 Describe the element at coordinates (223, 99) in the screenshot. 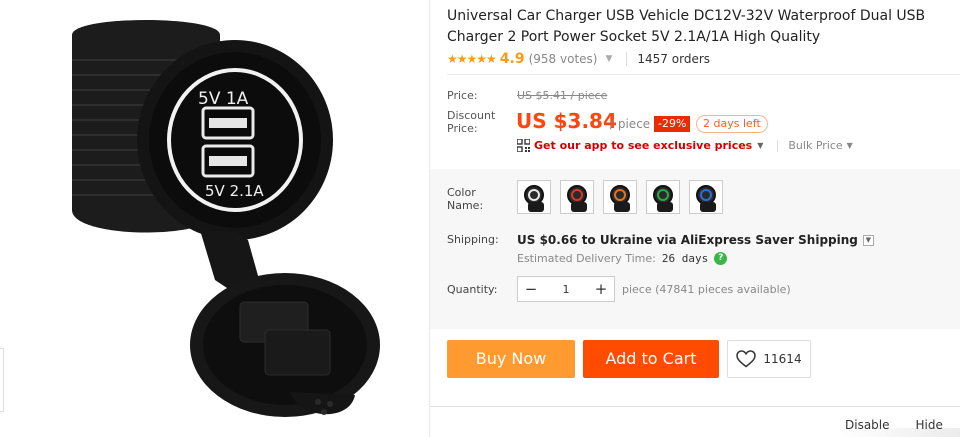

I see `top-port-label: 5V 1A` at that location.